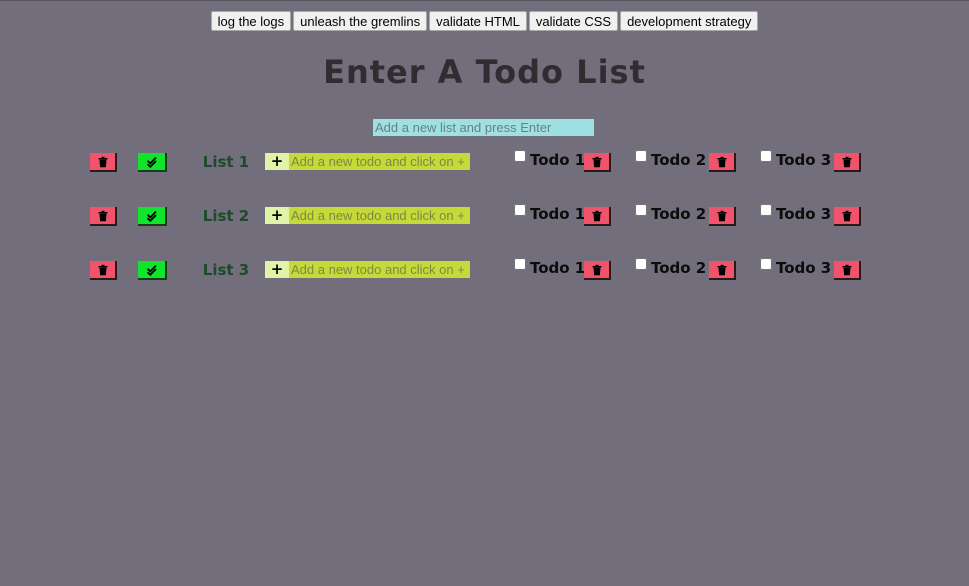 The width and height of the screenshot is (969, 586). I want to click on page-title: Enter A Todo List, so click(484, 72).